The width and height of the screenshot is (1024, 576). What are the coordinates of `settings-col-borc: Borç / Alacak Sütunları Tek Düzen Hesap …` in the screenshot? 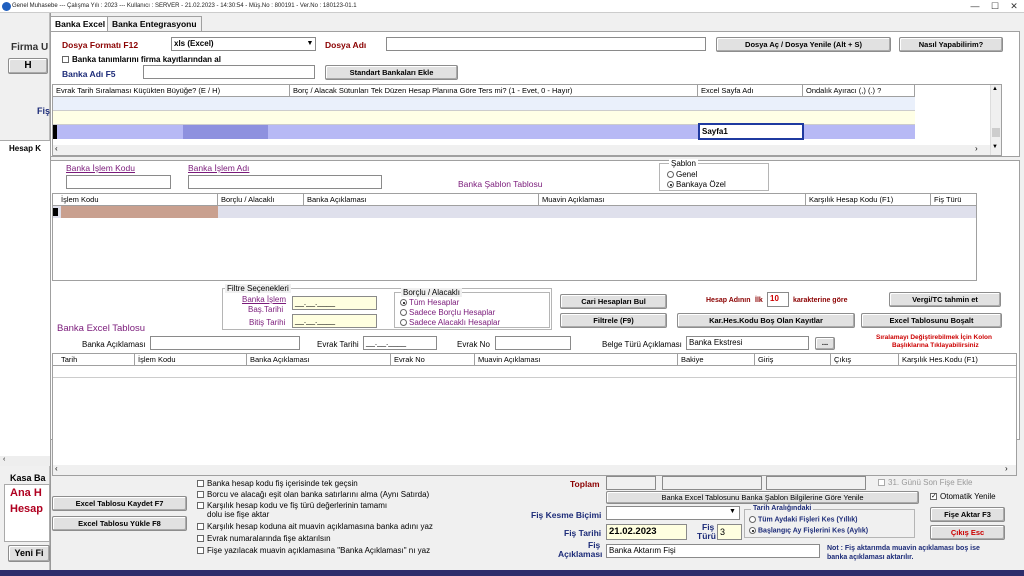 It's located at (494, 91).